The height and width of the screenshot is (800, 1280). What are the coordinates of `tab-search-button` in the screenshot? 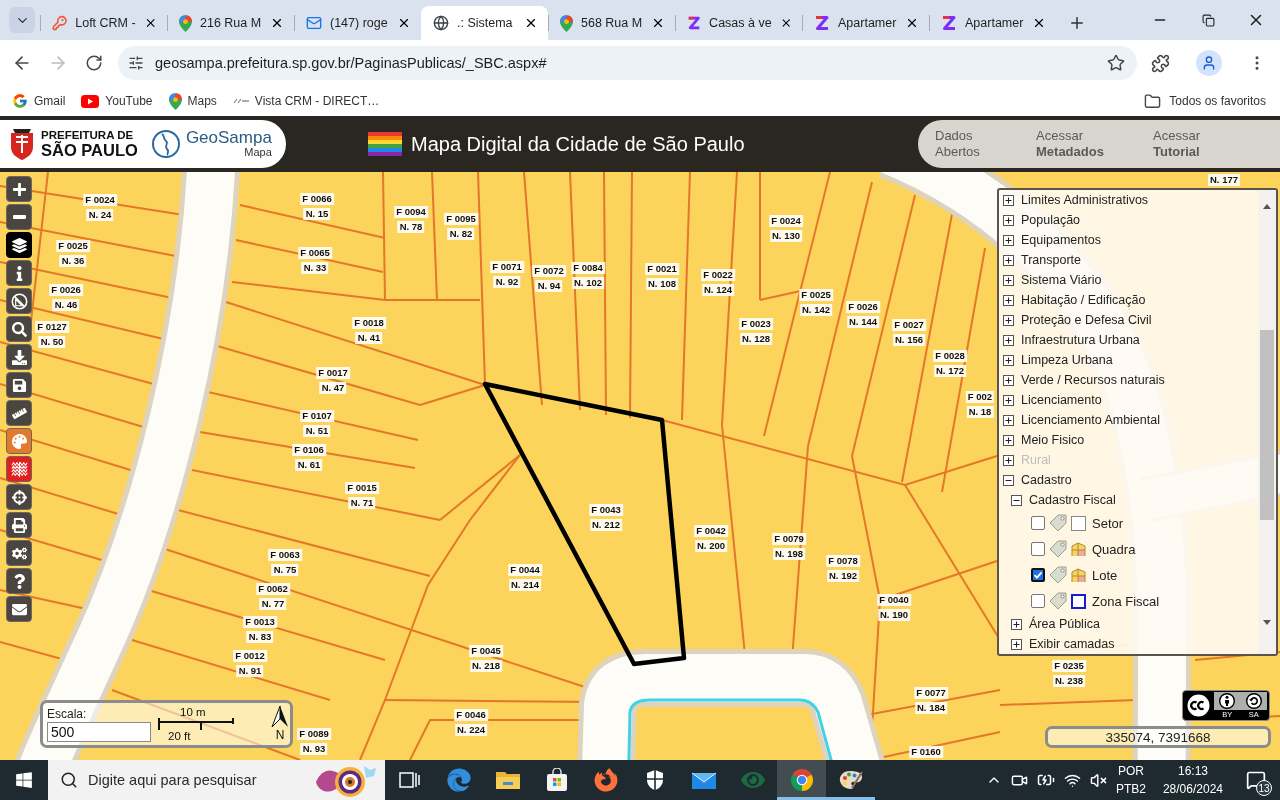 It's located at (22, 20).